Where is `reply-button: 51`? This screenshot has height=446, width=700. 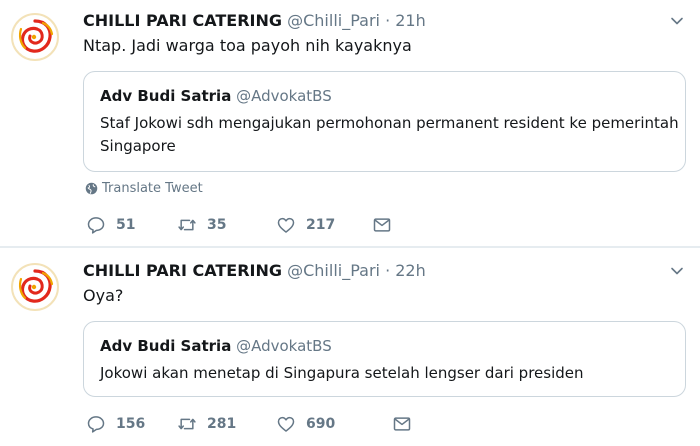
reply-button: 51 is located at coordinates (110, 225).